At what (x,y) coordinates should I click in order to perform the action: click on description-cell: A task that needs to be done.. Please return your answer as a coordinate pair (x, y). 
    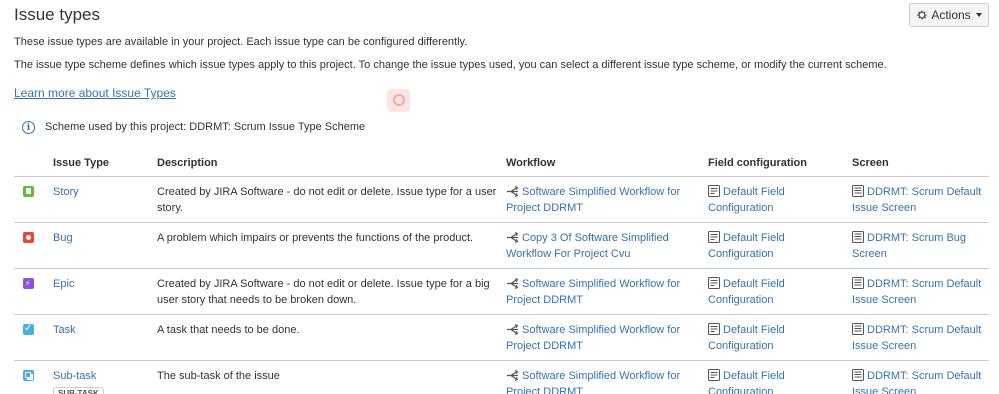
    Looking at the image, I should click on (331, 337).